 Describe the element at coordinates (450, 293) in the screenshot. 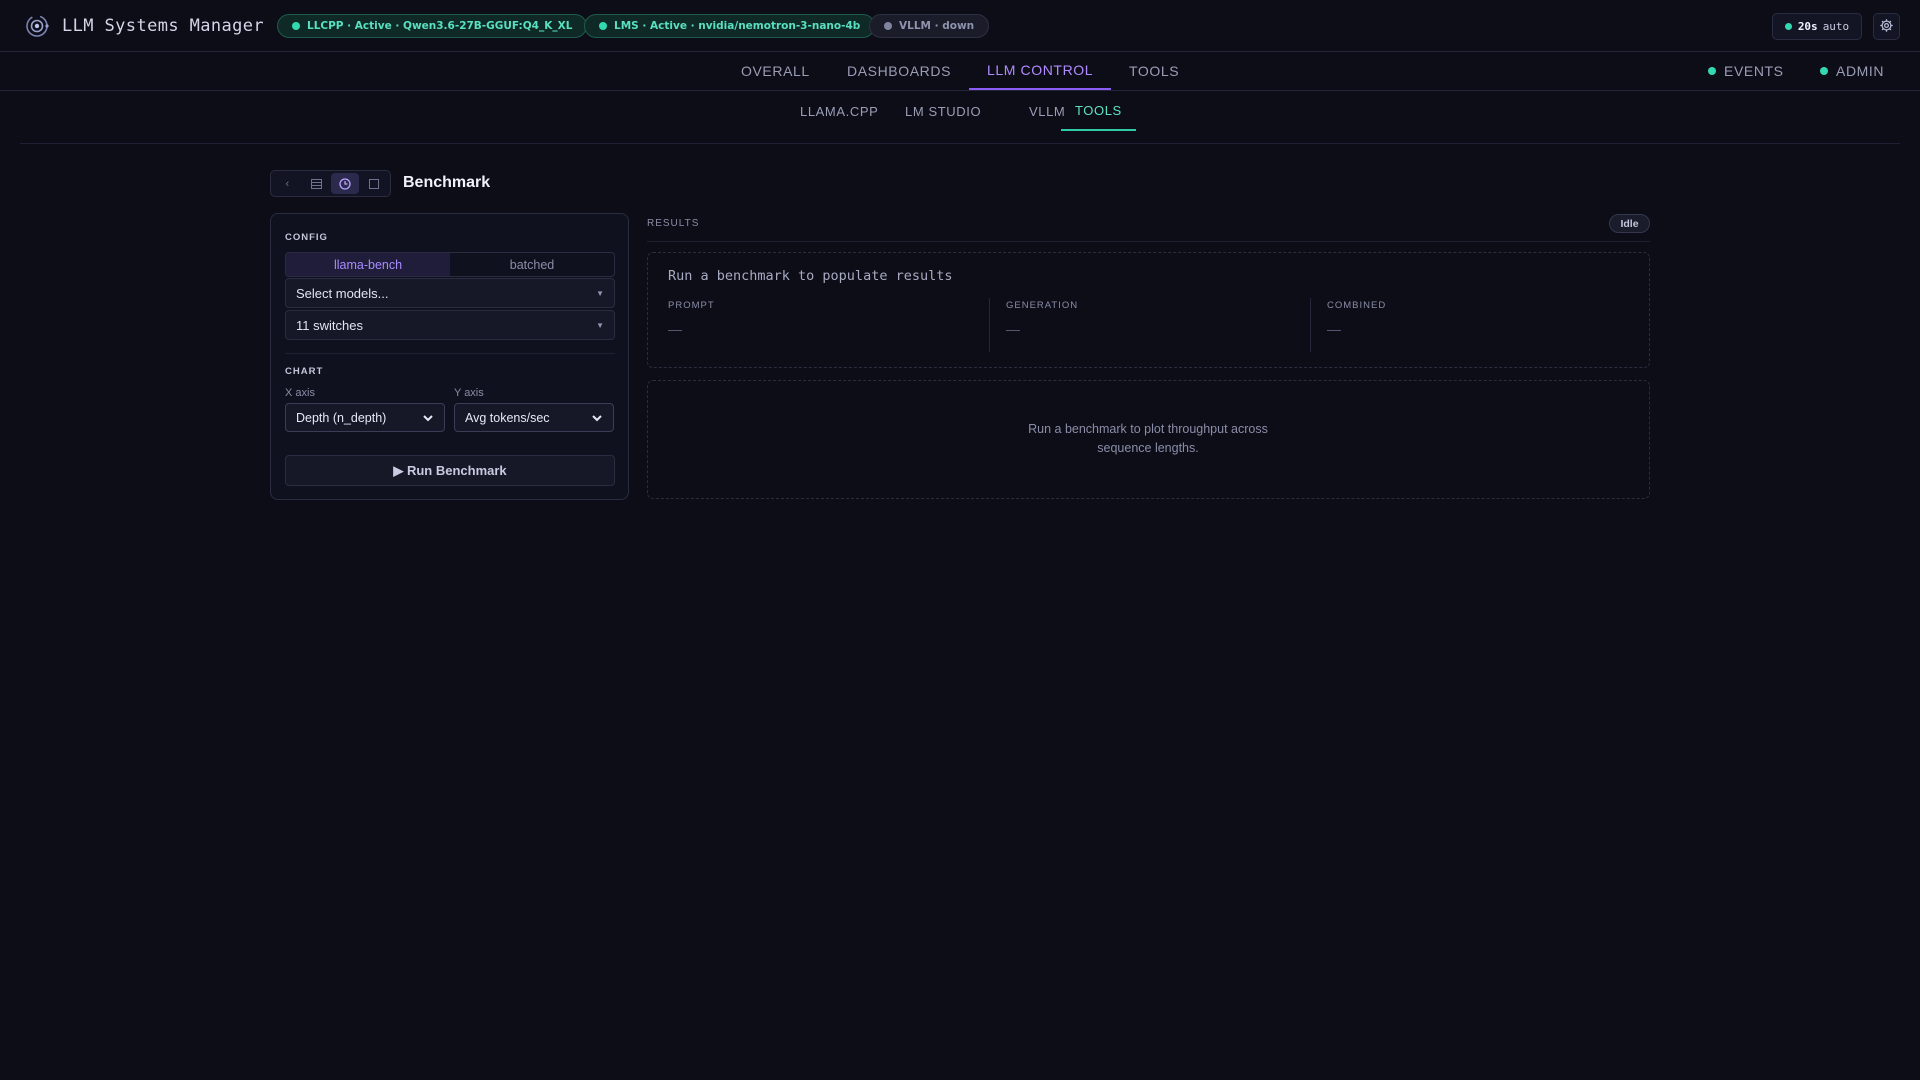

I see `model-select: Select models... ▼` at that location.